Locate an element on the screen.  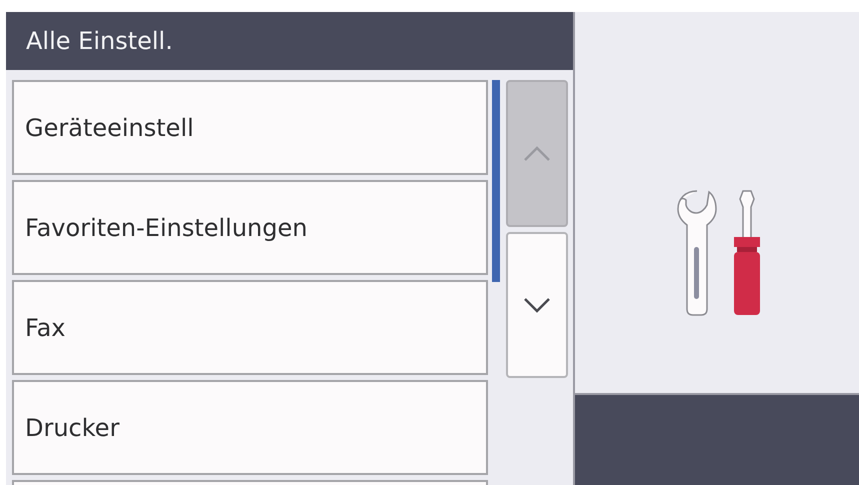
scroll-down-button is located at coordinates (537, 305).